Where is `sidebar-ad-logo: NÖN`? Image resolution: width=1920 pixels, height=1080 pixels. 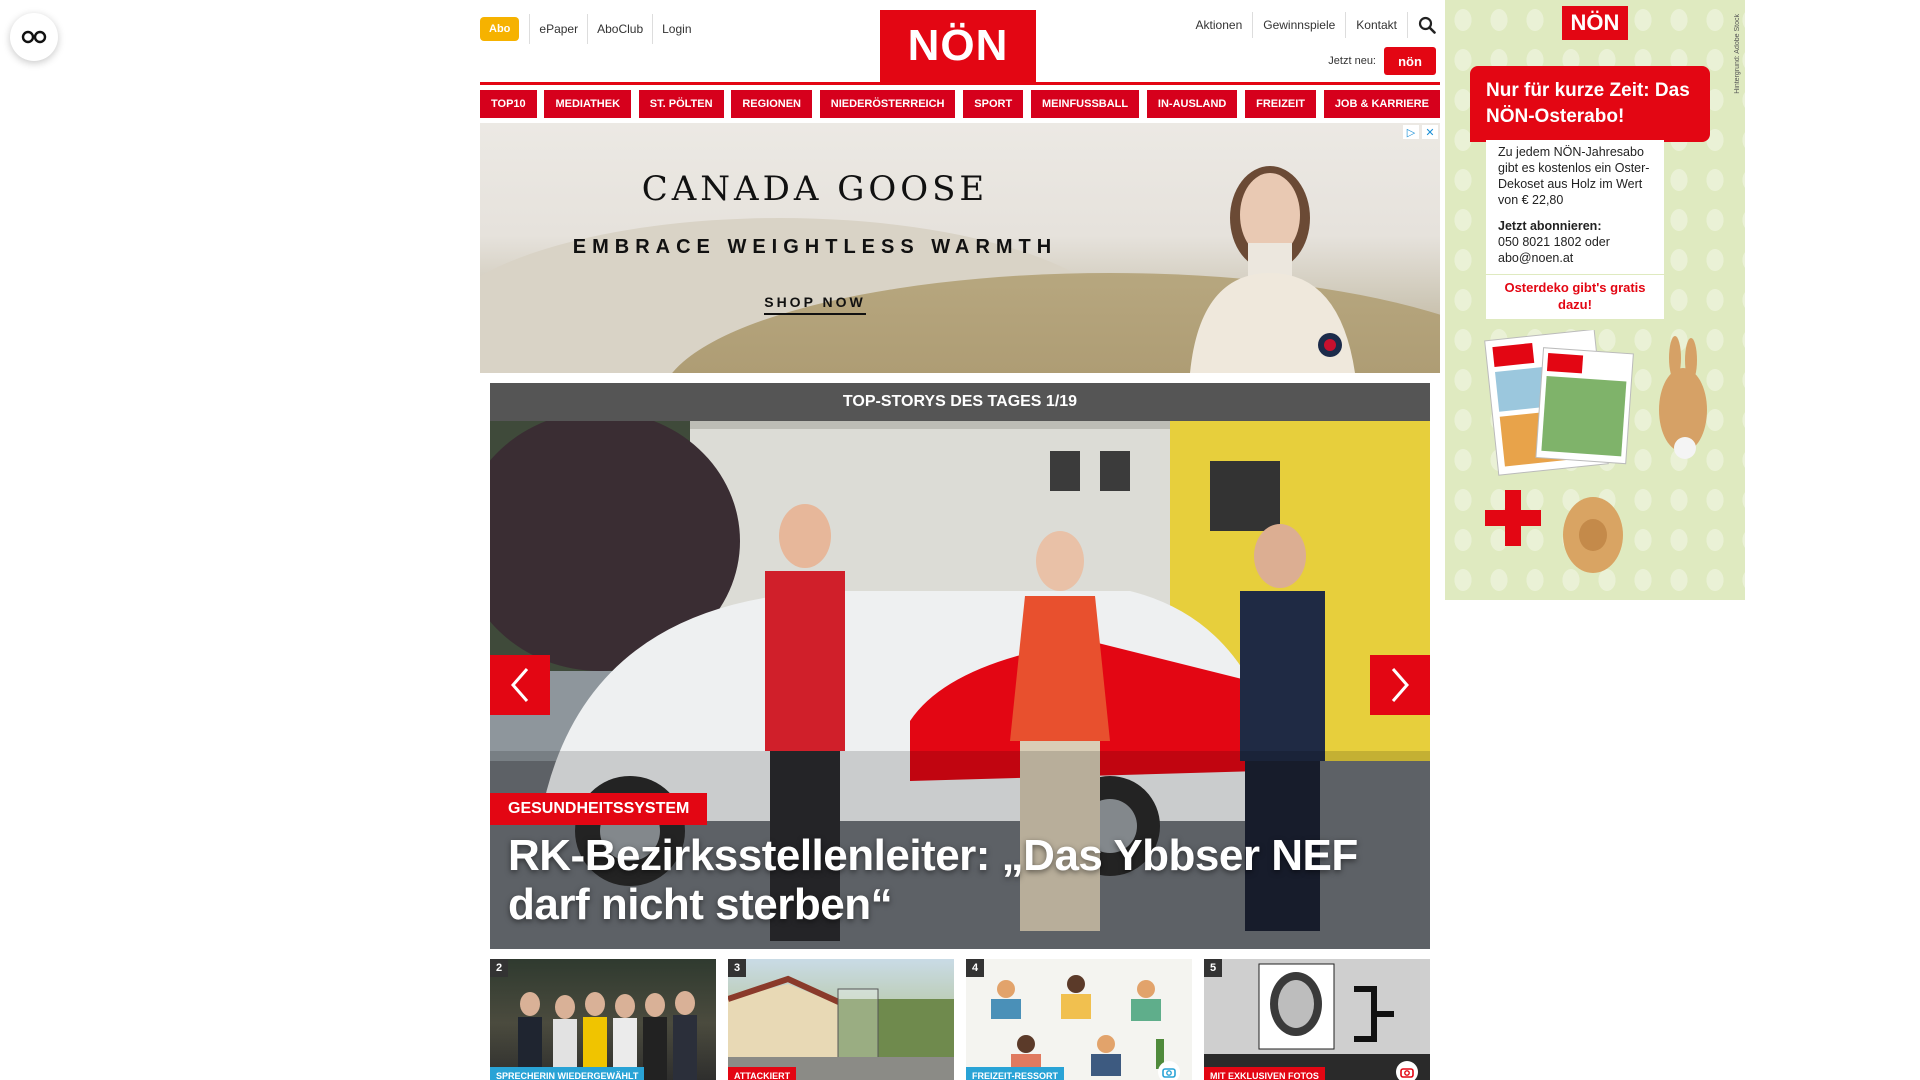 sidebar-ad-logo: NÖN is located at coordinates (1595, 23).